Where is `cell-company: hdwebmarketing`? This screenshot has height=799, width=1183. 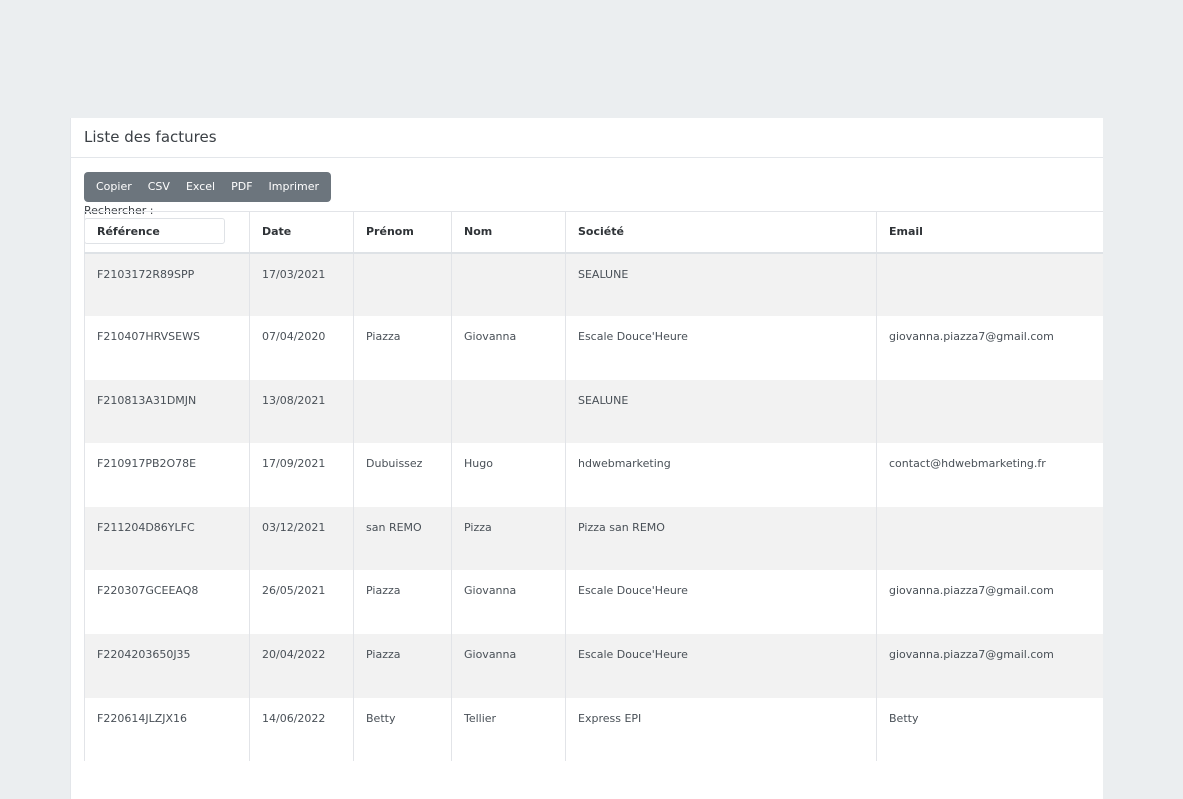 cell-company: hdwebmarketing is located at coordinates (721, 475).